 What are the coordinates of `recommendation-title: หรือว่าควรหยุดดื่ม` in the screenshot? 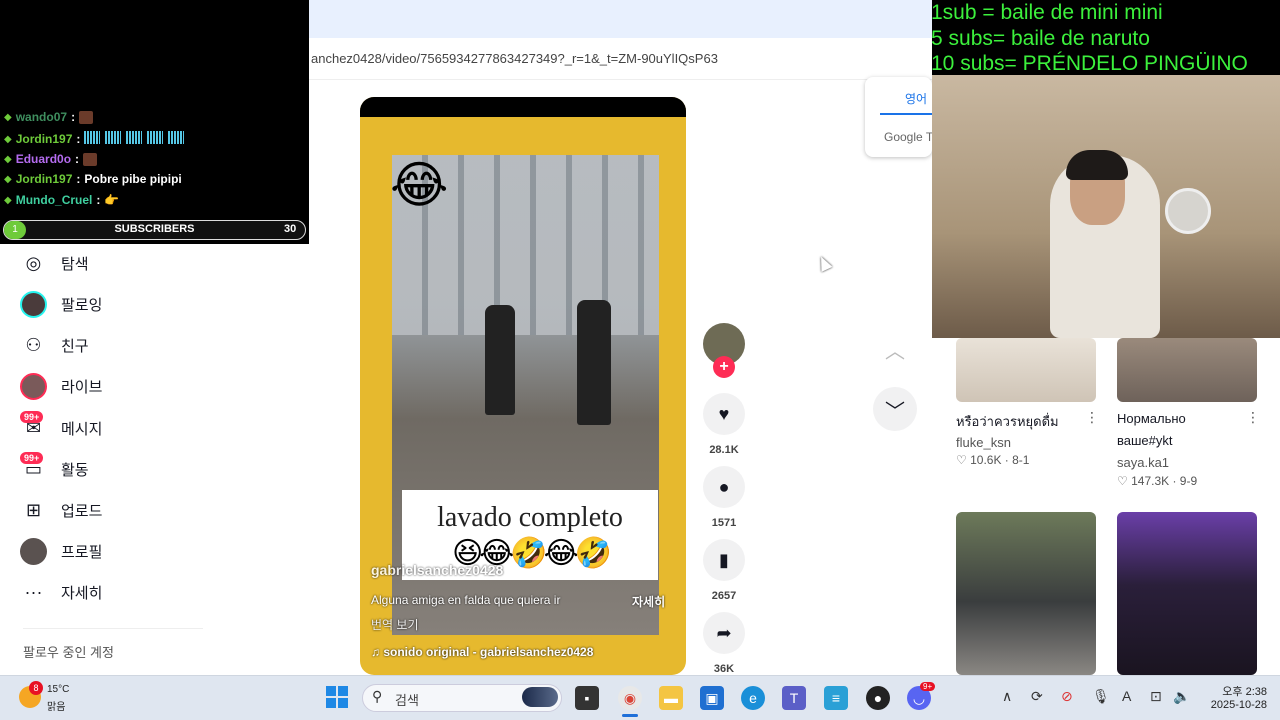 It's located at (1007, 421).